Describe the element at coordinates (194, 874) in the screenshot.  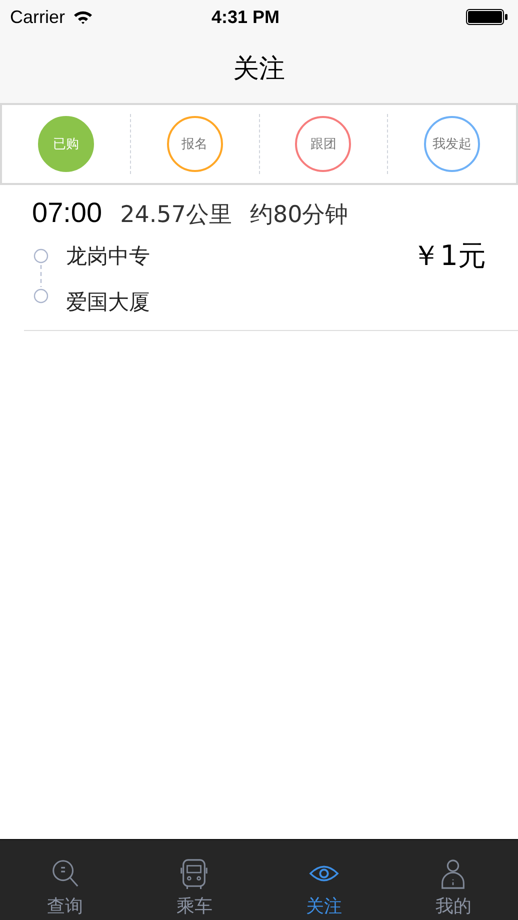
I see `bus-icon` at that location.